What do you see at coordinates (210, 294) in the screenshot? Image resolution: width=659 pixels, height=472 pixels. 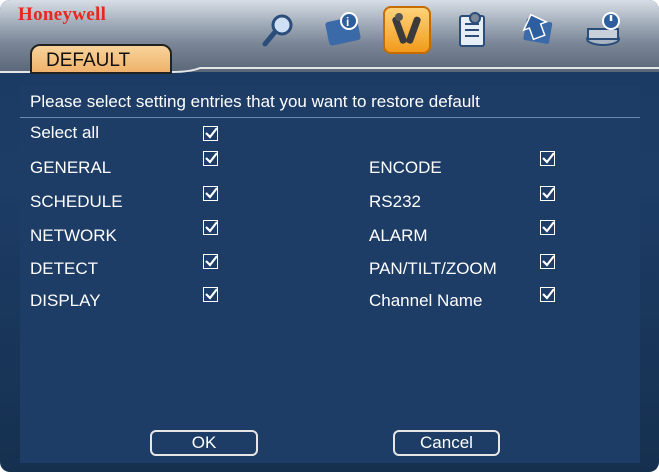 I see `option-display-checkbox` at bounding box center [210, 294].